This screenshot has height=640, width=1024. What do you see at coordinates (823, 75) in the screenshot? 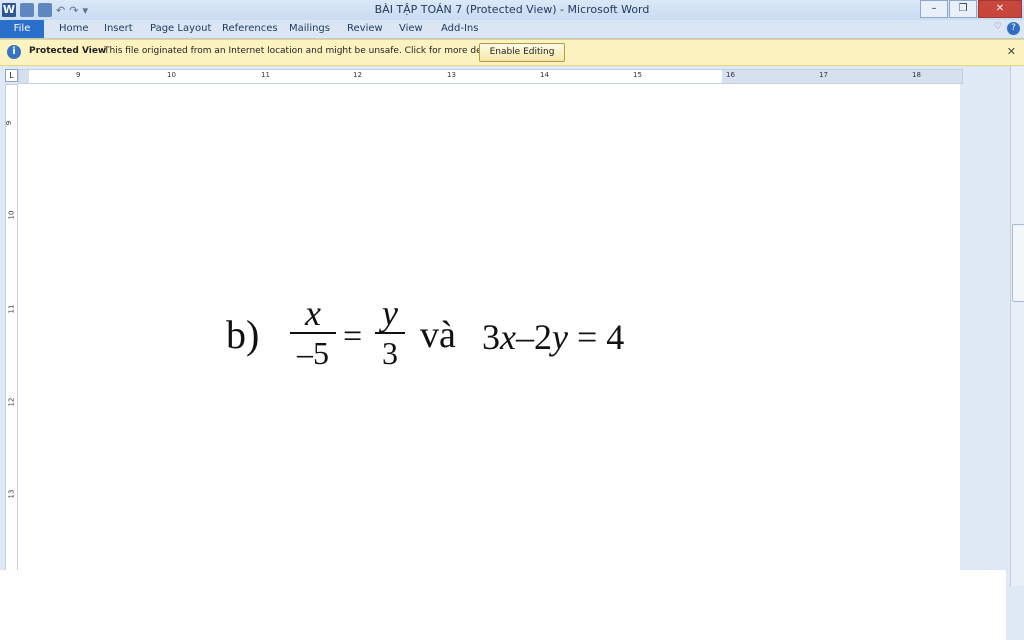
I see `ruler-number: 17` at bounding box center [823, 75].